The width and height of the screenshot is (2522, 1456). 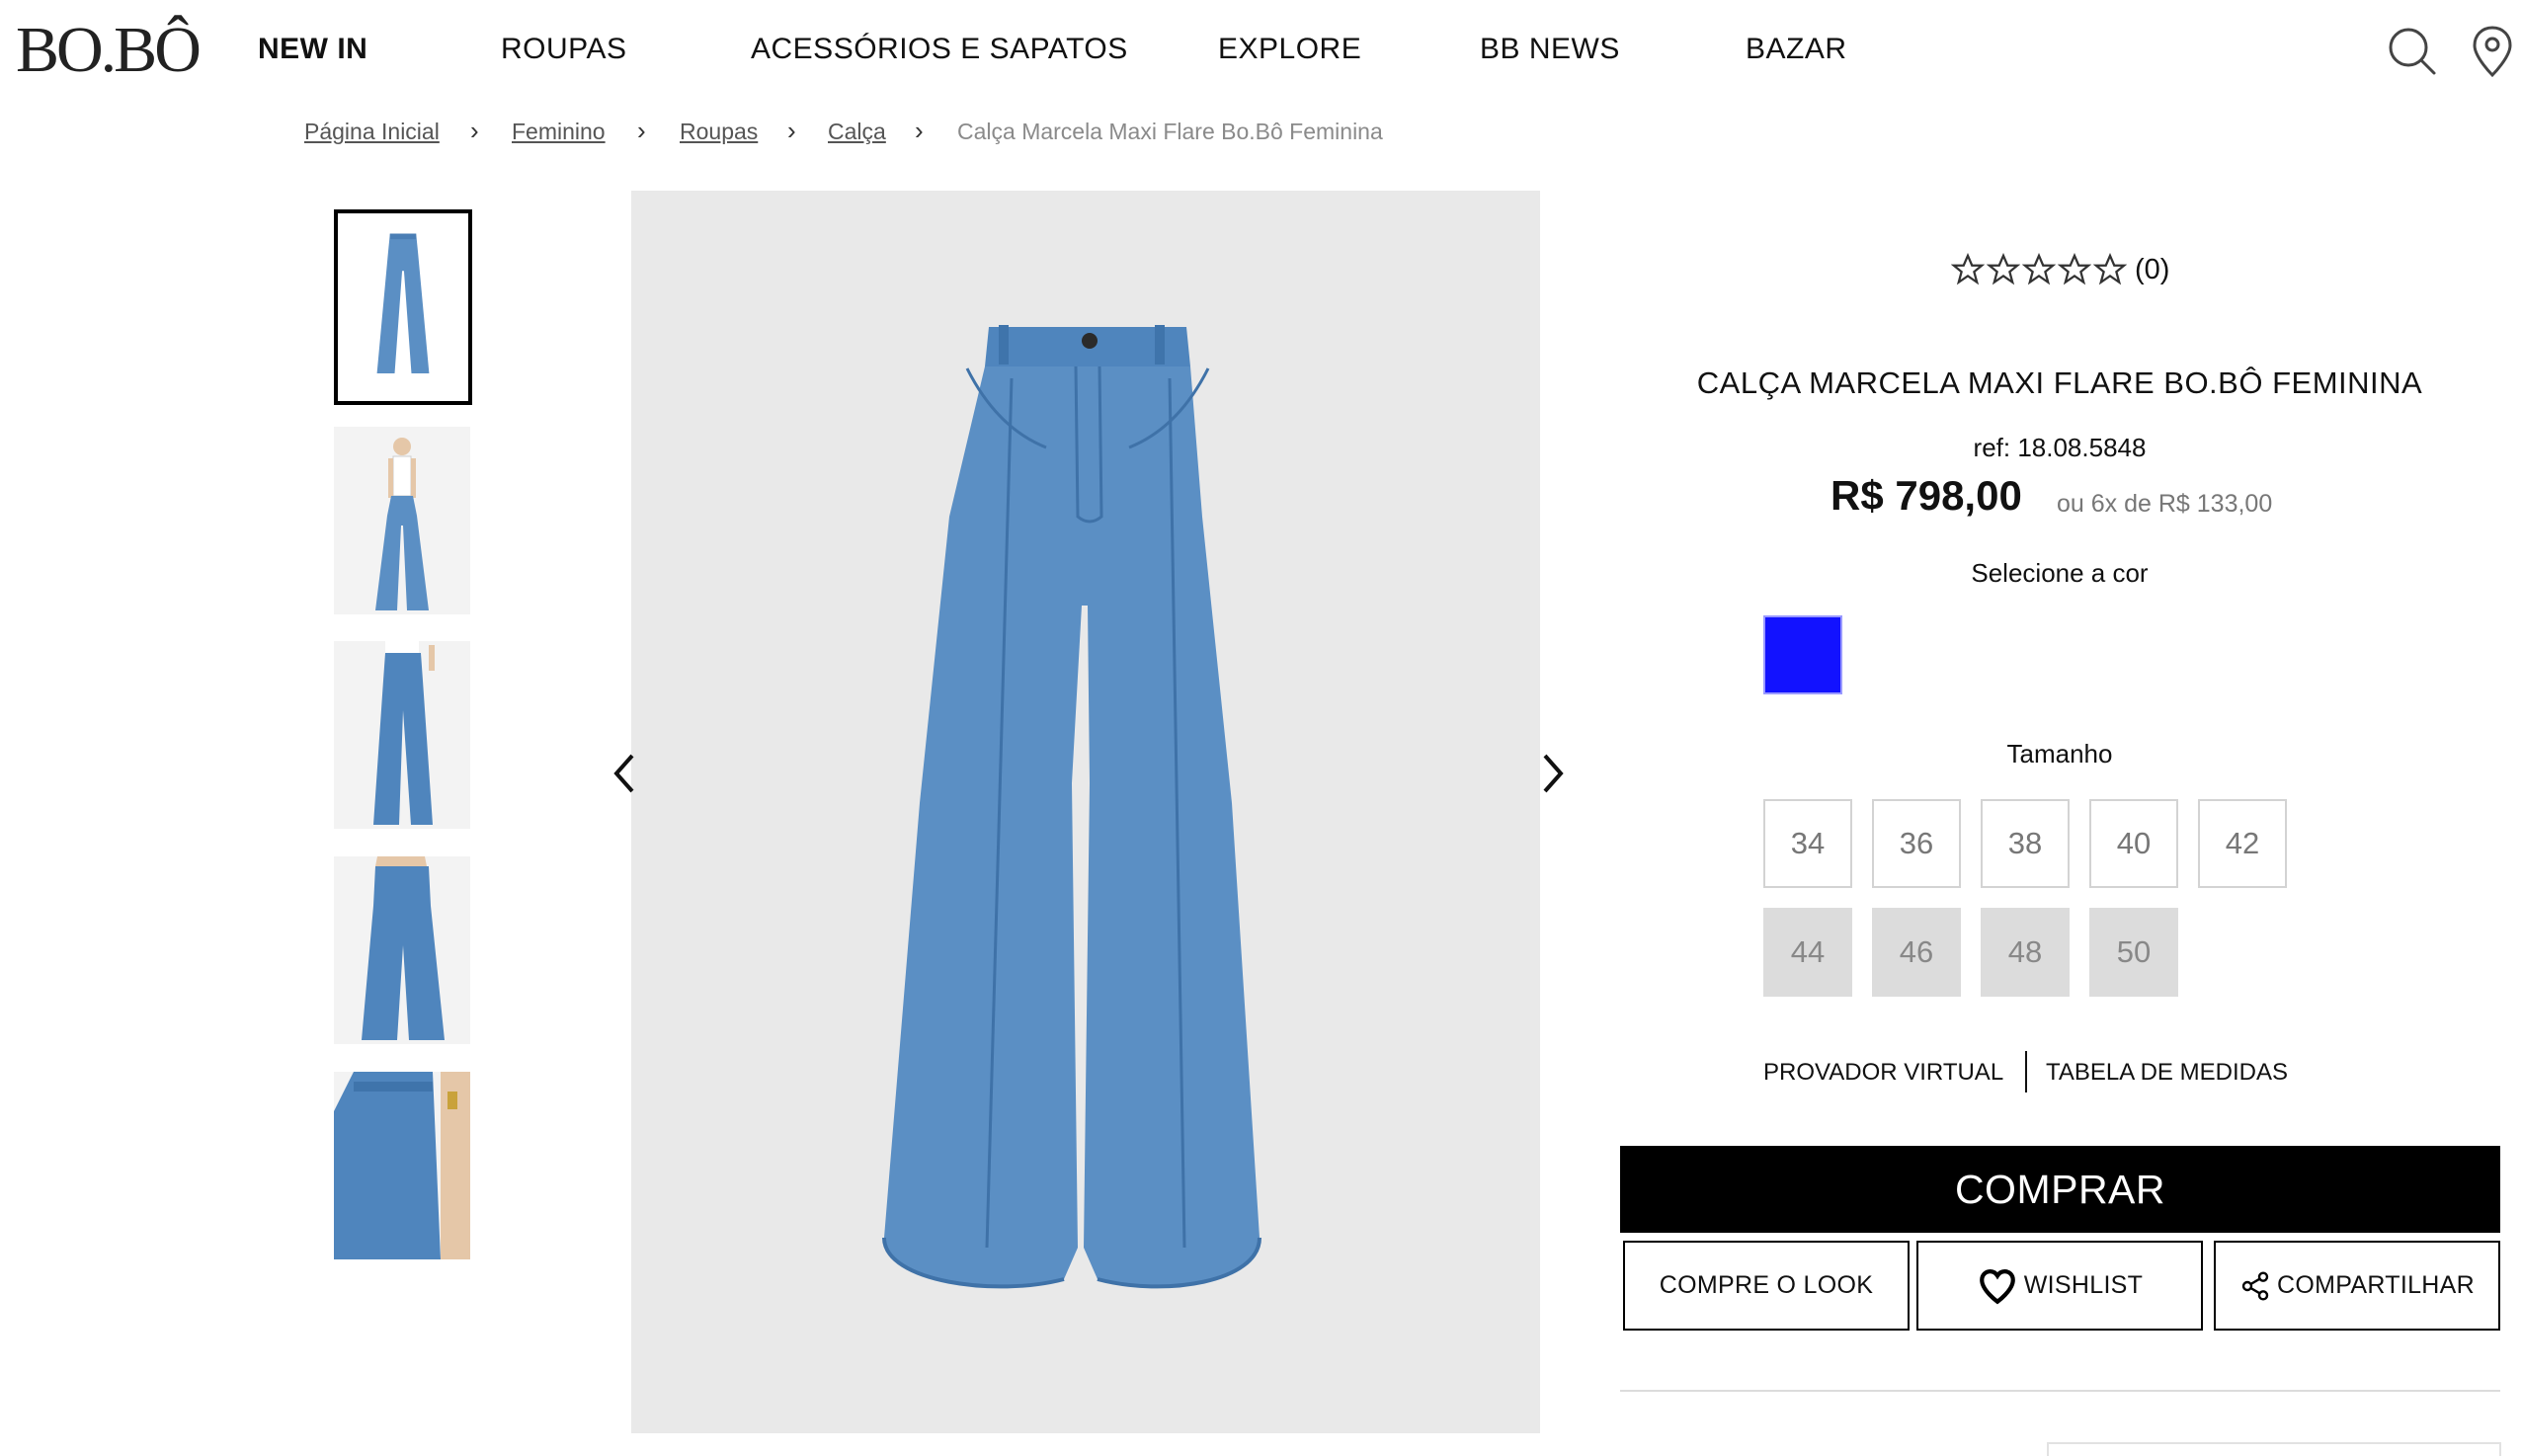 I want to click on size-option-unavailable: 44, so click(x=1807, y=952).